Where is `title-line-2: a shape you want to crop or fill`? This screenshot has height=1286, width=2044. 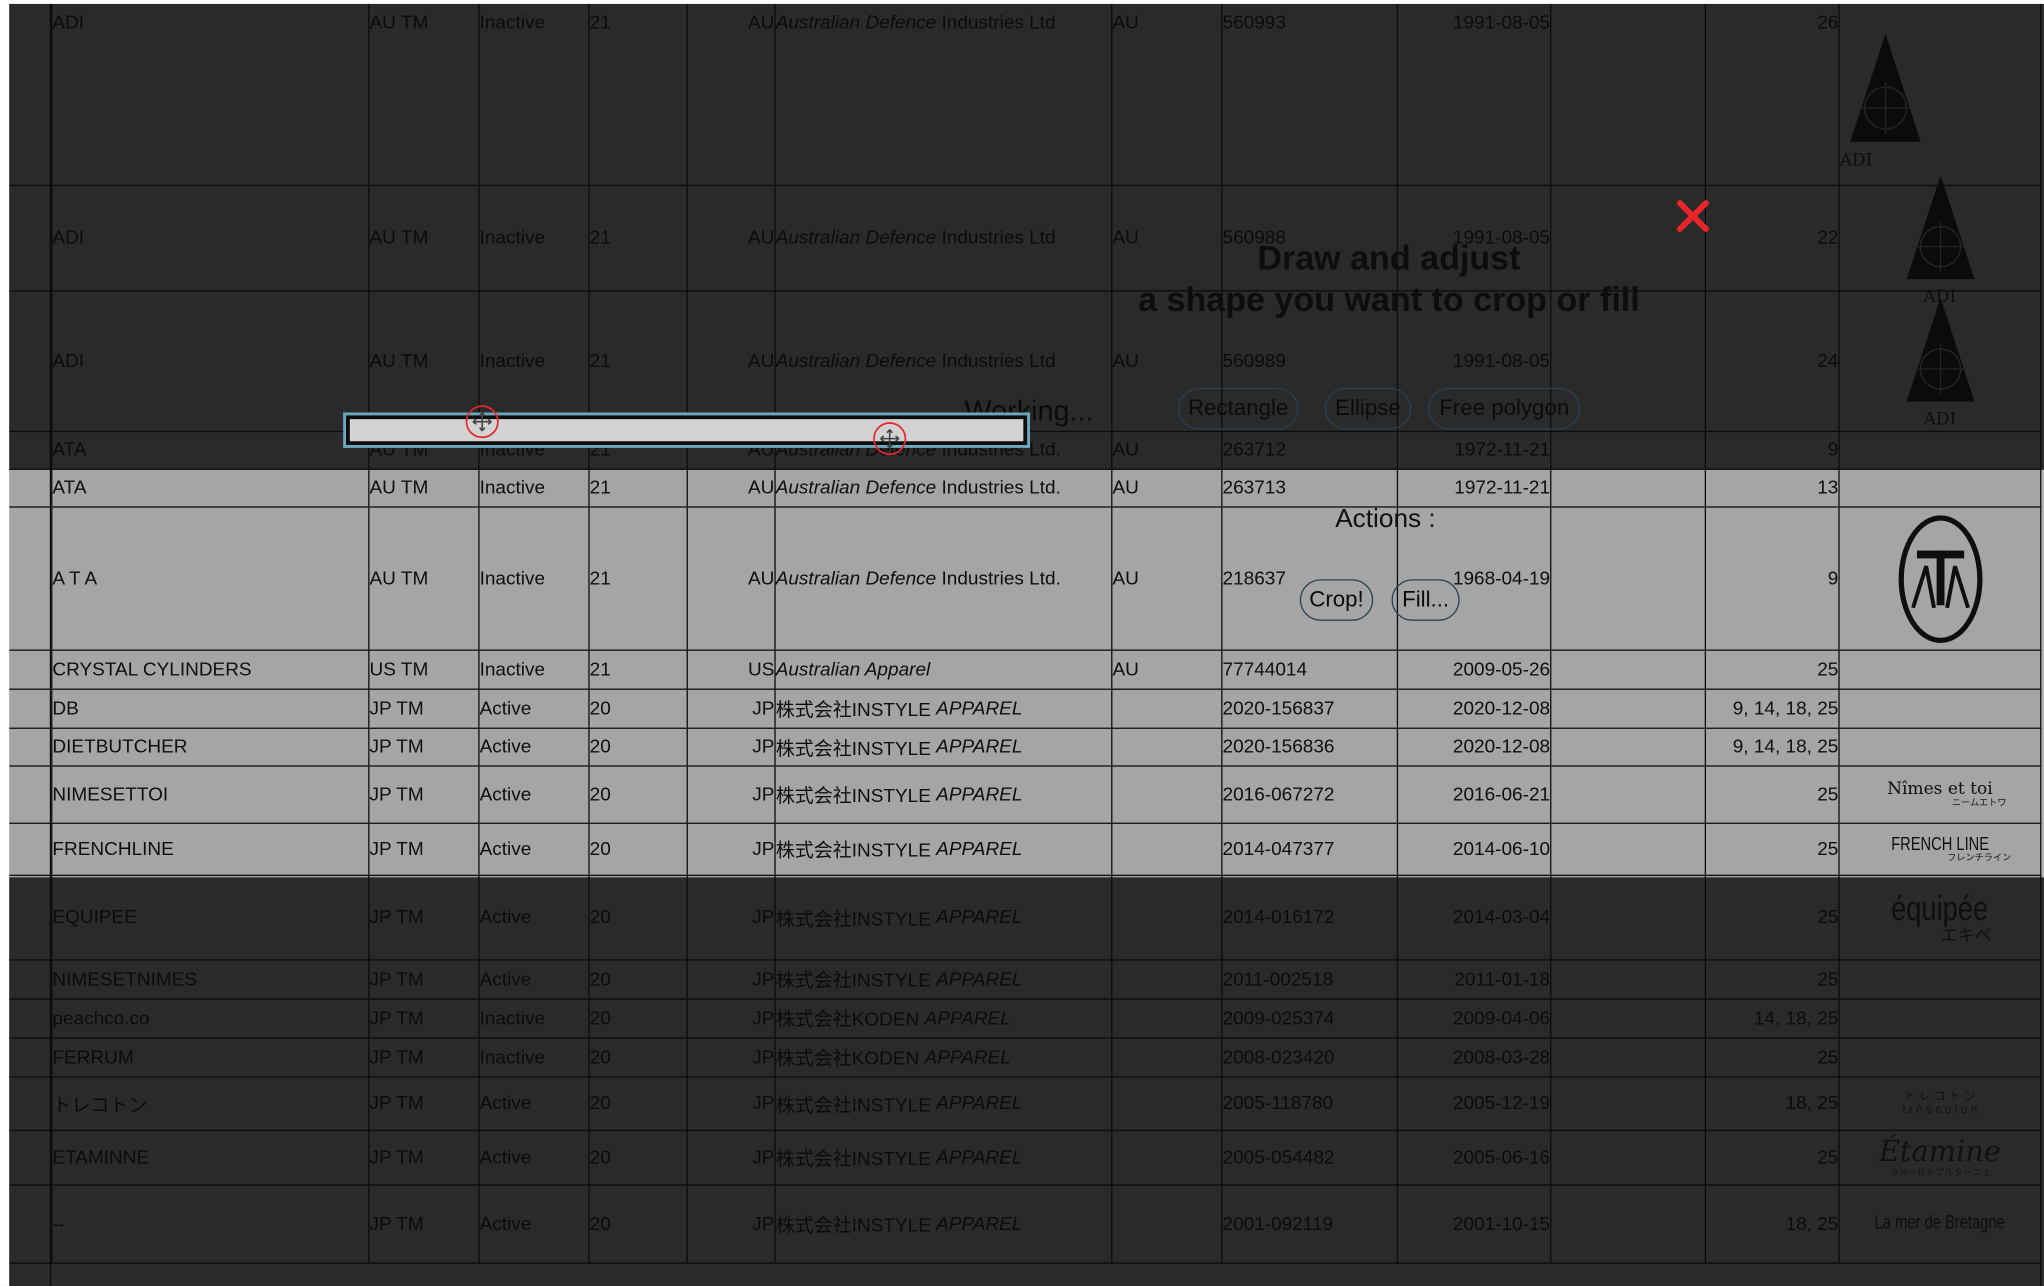
title-line-2: a shape you want to crop or fill is located at coordinates (1389, 299).